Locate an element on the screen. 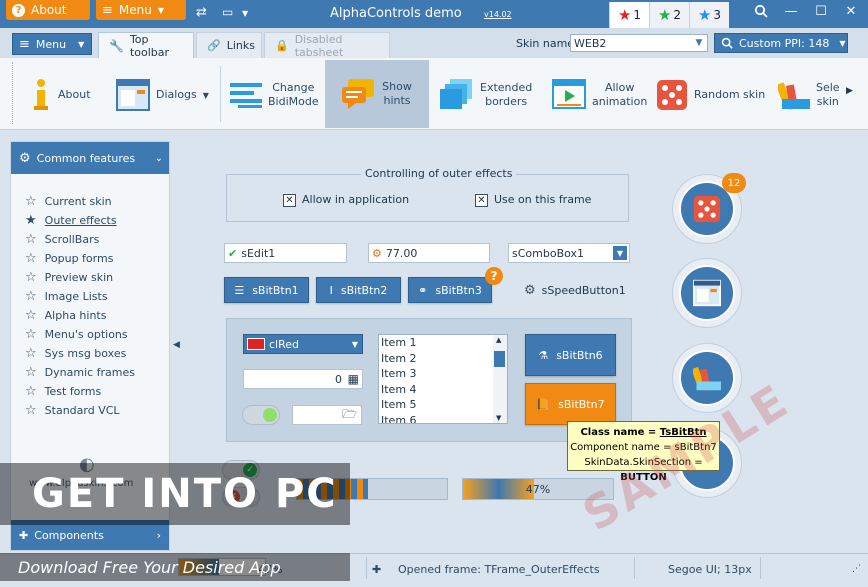 The width and height of the screenshot is (868, 587). borders-icon is located at coordinates (456, 94).